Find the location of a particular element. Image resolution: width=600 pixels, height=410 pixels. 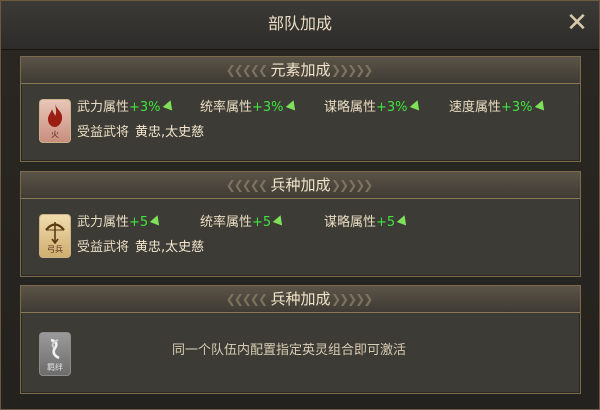

fire-glyph is located at coordinates (55, 115).